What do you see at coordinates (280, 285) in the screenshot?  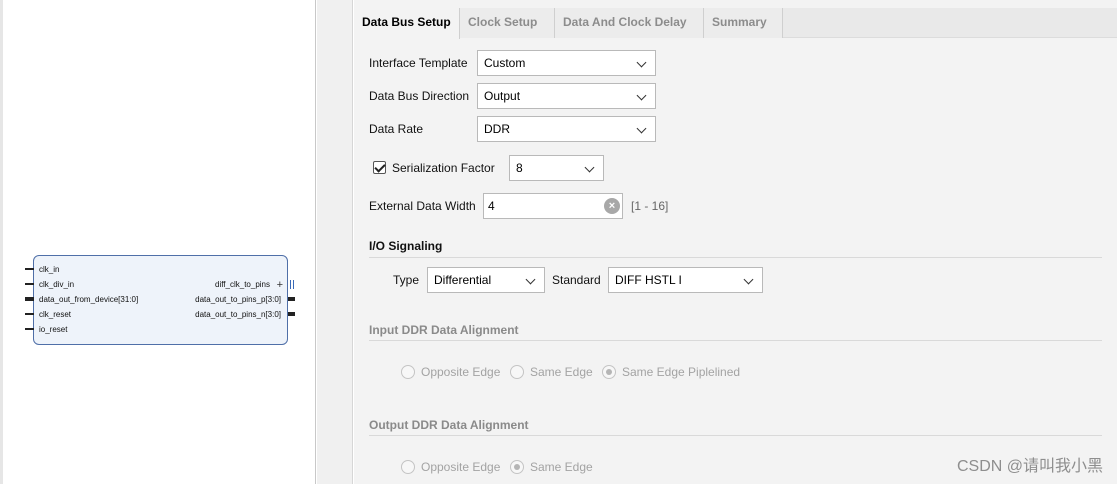 I see `expand-pin-icon: +` at bounding box center [280, 285].